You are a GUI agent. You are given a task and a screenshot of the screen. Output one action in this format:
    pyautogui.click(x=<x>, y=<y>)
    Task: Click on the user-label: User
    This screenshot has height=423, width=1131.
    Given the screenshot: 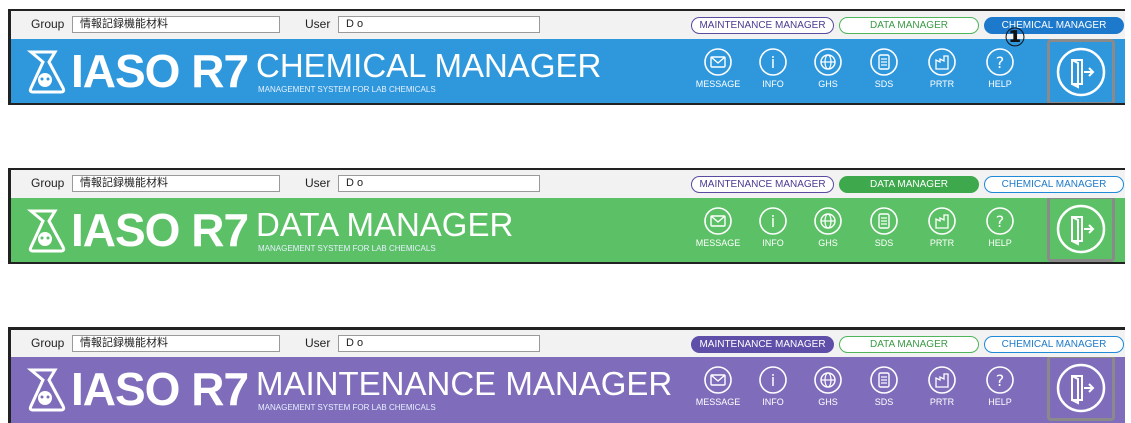 What is the action you would take?
    pyautogui.click(x=318, y=183)
    